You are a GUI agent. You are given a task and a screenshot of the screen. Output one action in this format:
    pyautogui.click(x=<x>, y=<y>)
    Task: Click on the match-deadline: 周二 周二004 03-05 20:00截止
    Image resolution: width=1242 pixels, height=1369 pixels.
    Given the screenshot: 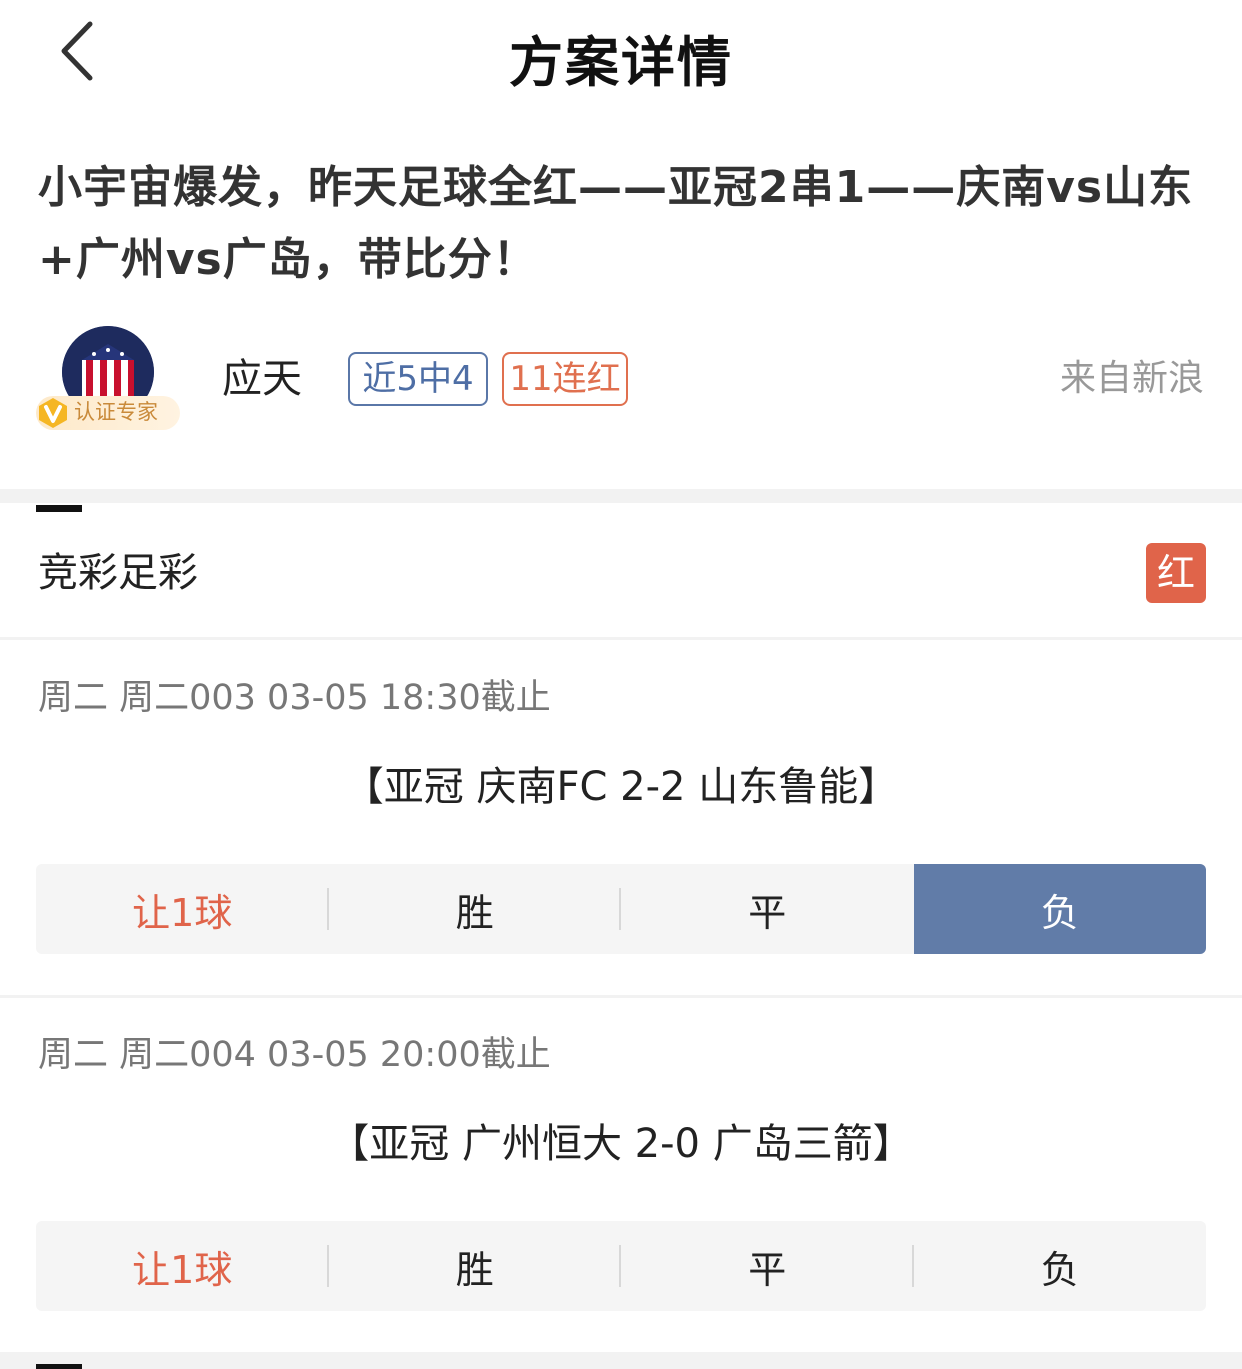 What is the action you would take?
    pyautogui.click(x=294, y=1055)
    